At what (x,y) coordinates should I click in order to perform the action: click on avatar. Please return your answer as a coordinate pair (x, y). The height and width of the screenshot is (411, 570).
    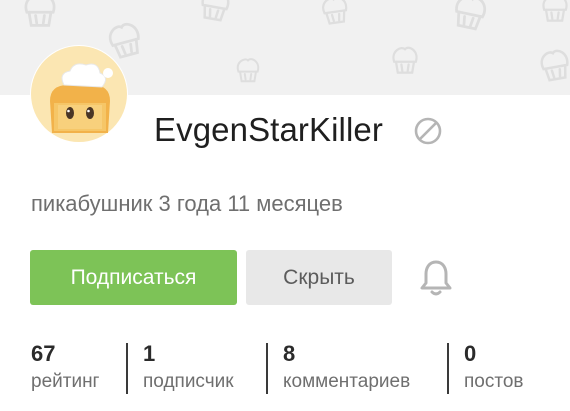
    Looking at the image, I should click on (79, 94).